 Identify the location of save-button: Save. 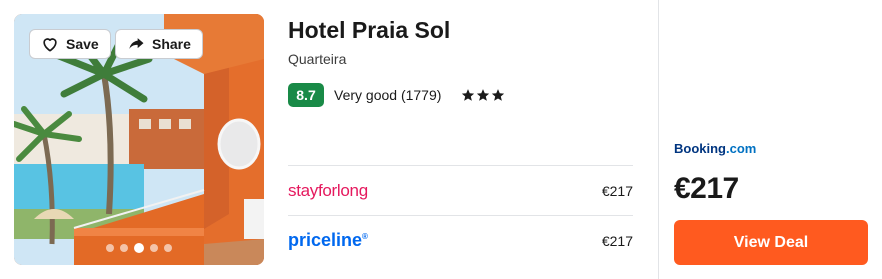
(70, 44).